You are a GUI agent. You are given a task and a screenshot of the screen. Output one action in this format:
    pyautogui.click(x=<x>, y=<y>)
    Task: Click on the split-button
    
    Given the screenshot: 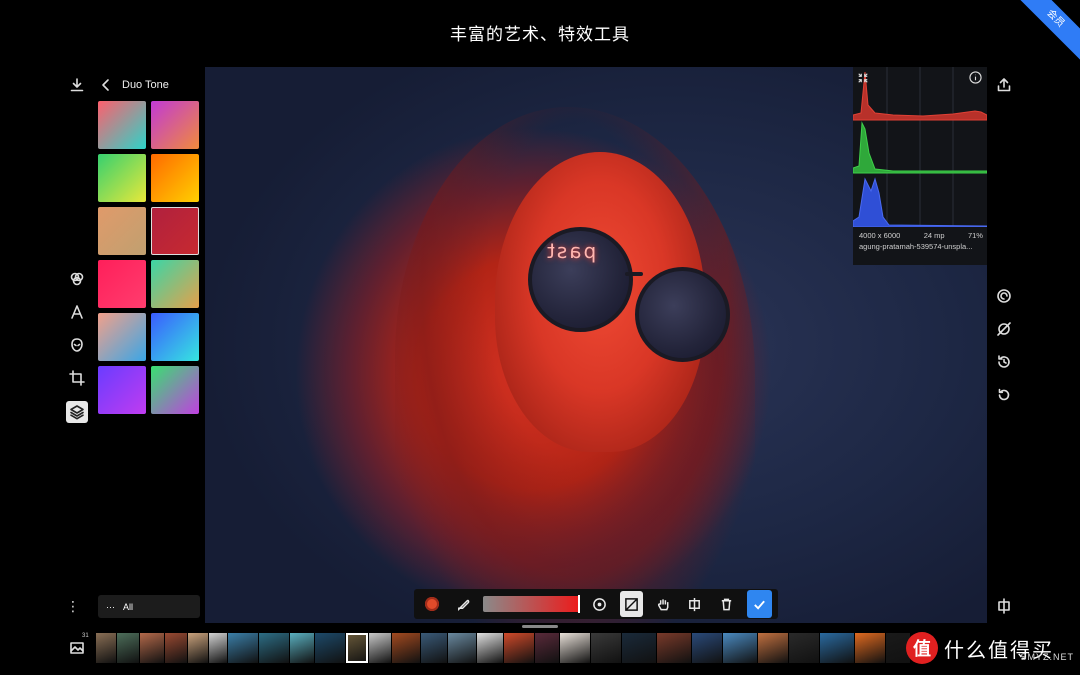 What is the action you would take?
    pyautogui.click(x=695, y=604)
    